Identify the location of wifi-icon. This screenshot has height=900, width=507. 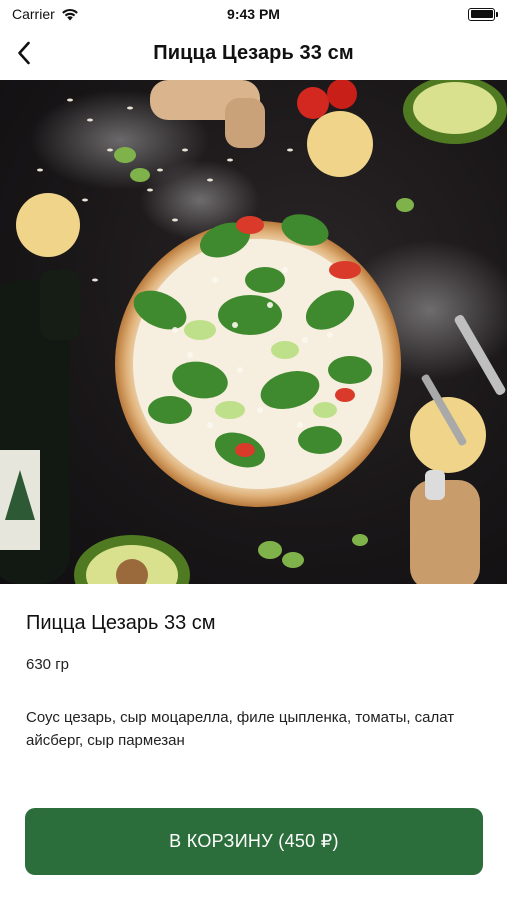
(69, 14).